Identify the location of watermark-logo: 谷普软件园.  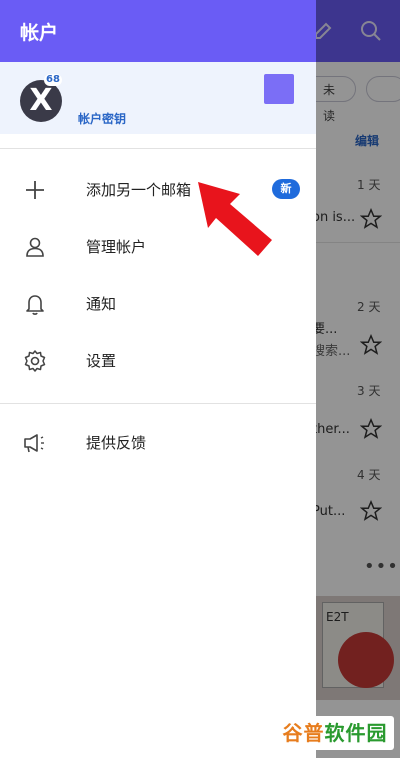
(335, 733).